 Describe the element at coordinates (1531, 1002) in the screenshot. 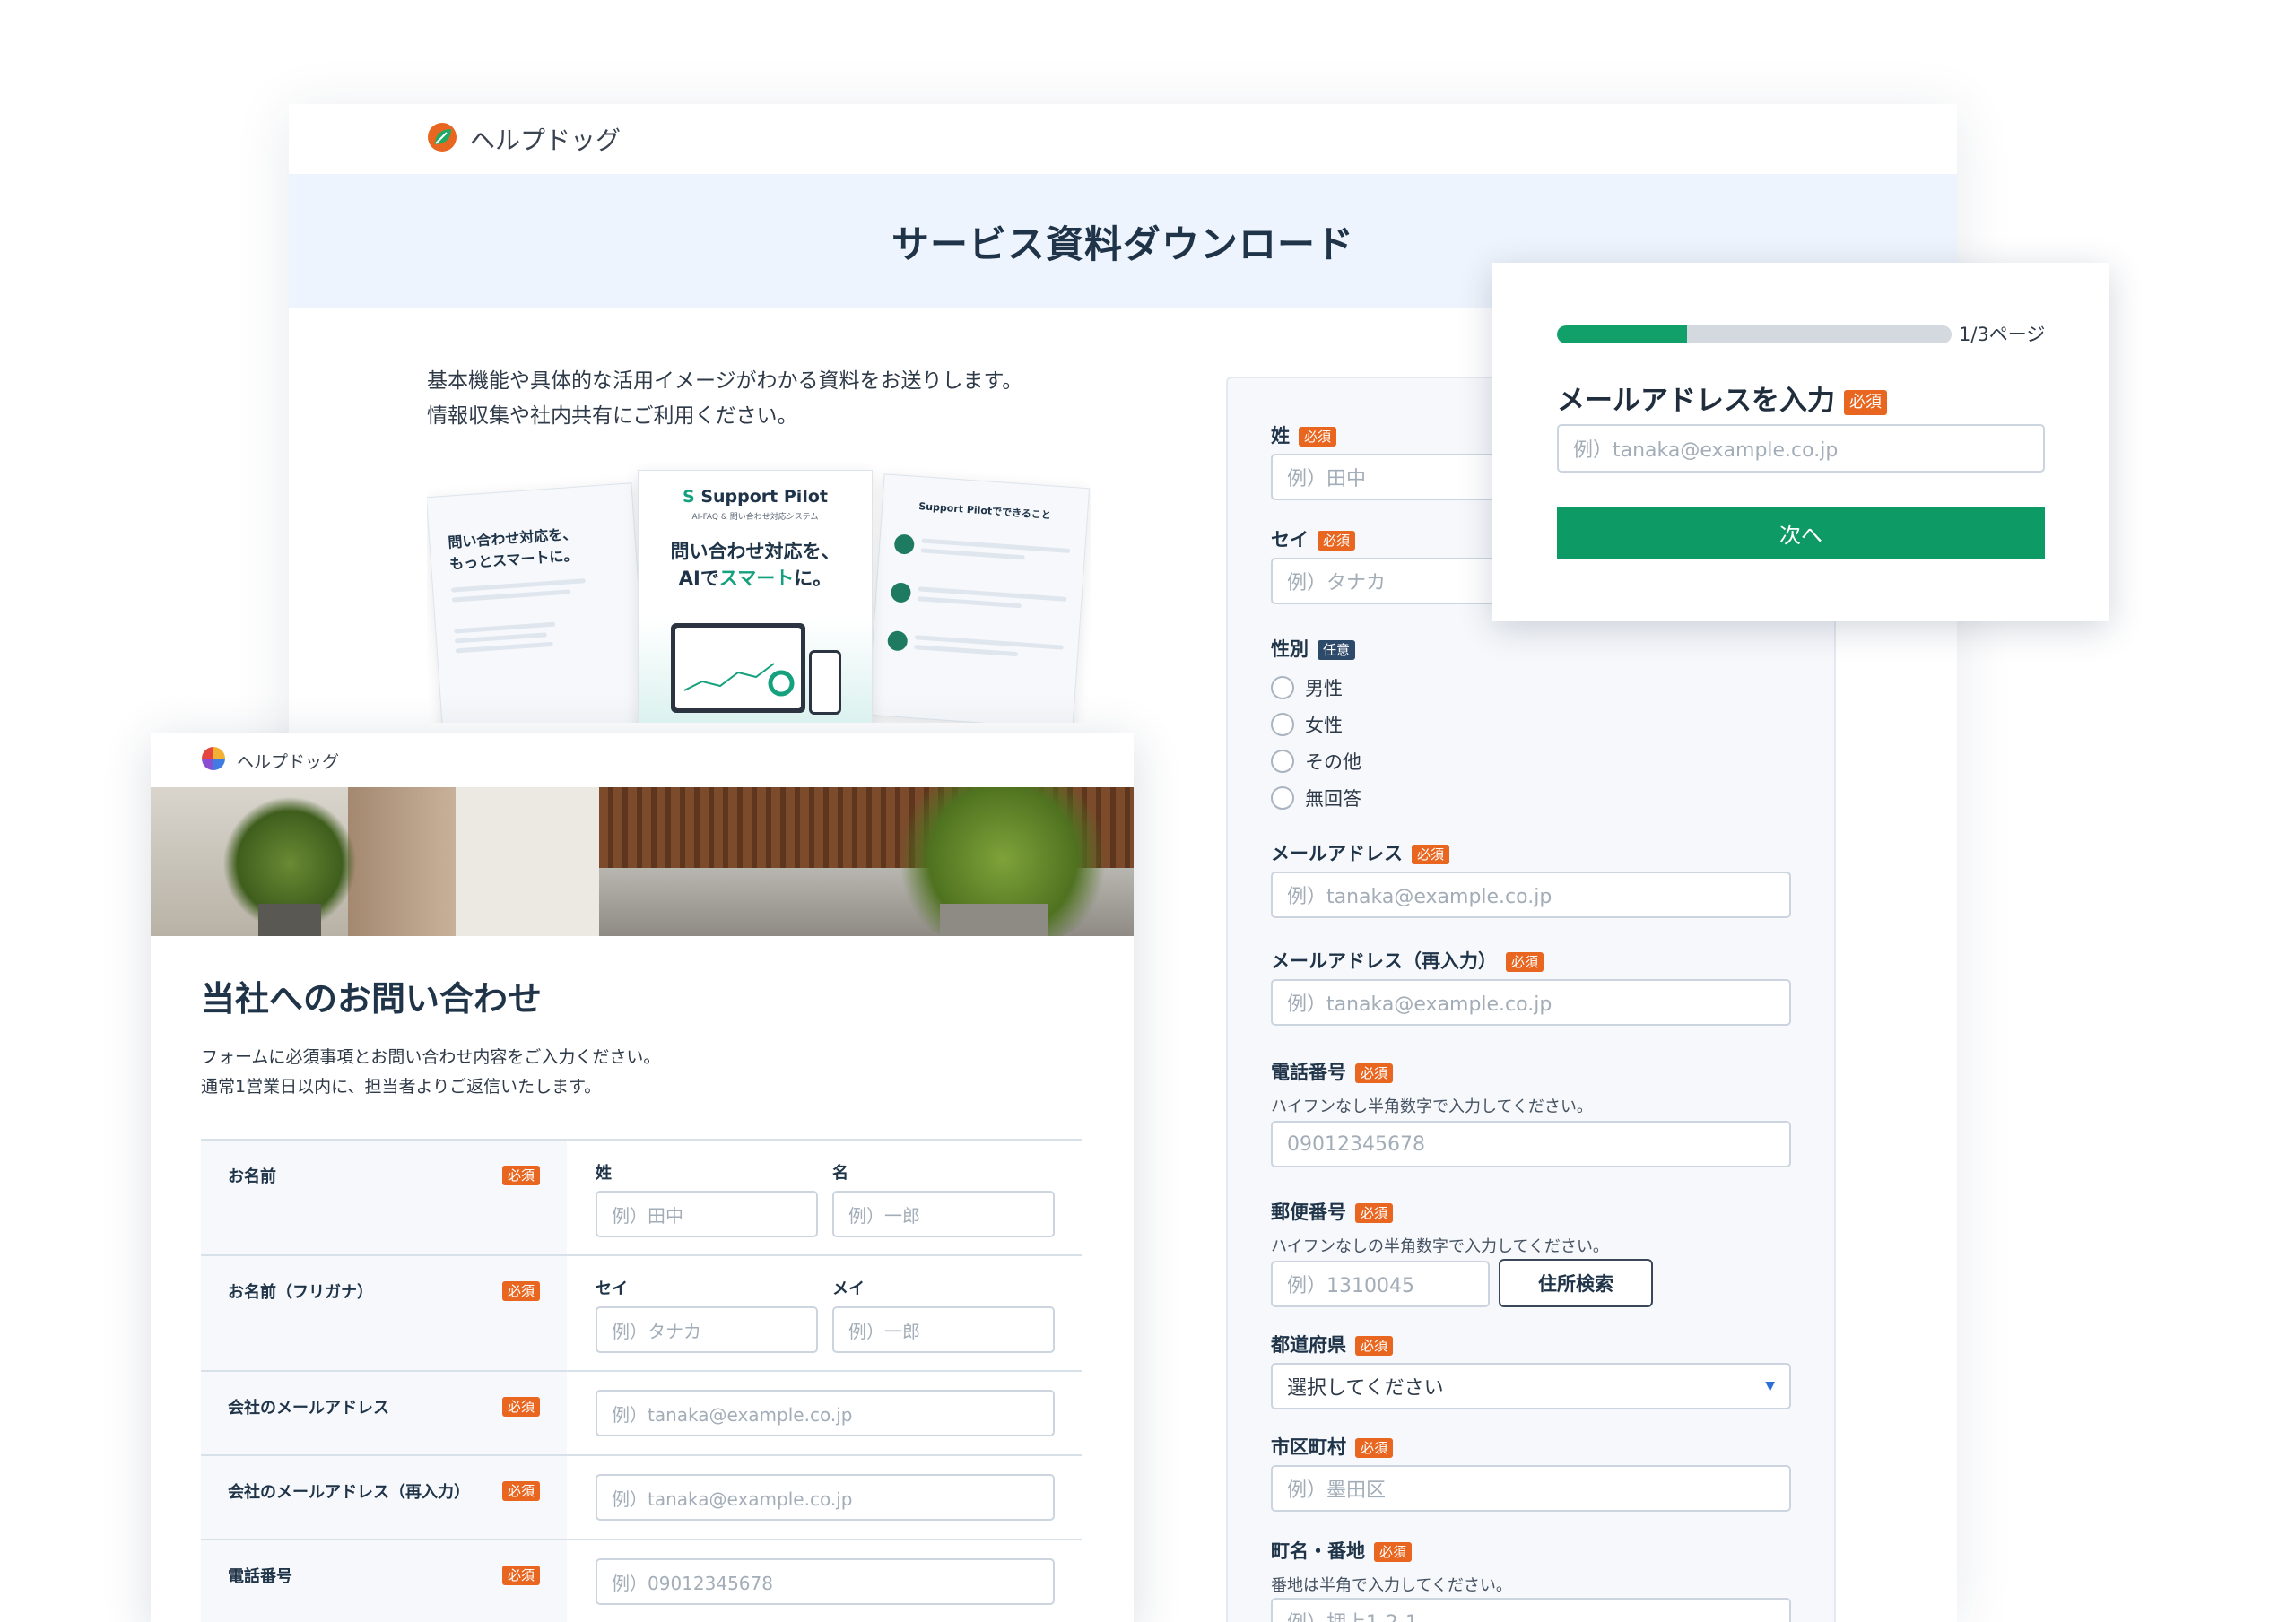

I see `email-confirm-input: 例）tanaka@example.co.jp` at that location.